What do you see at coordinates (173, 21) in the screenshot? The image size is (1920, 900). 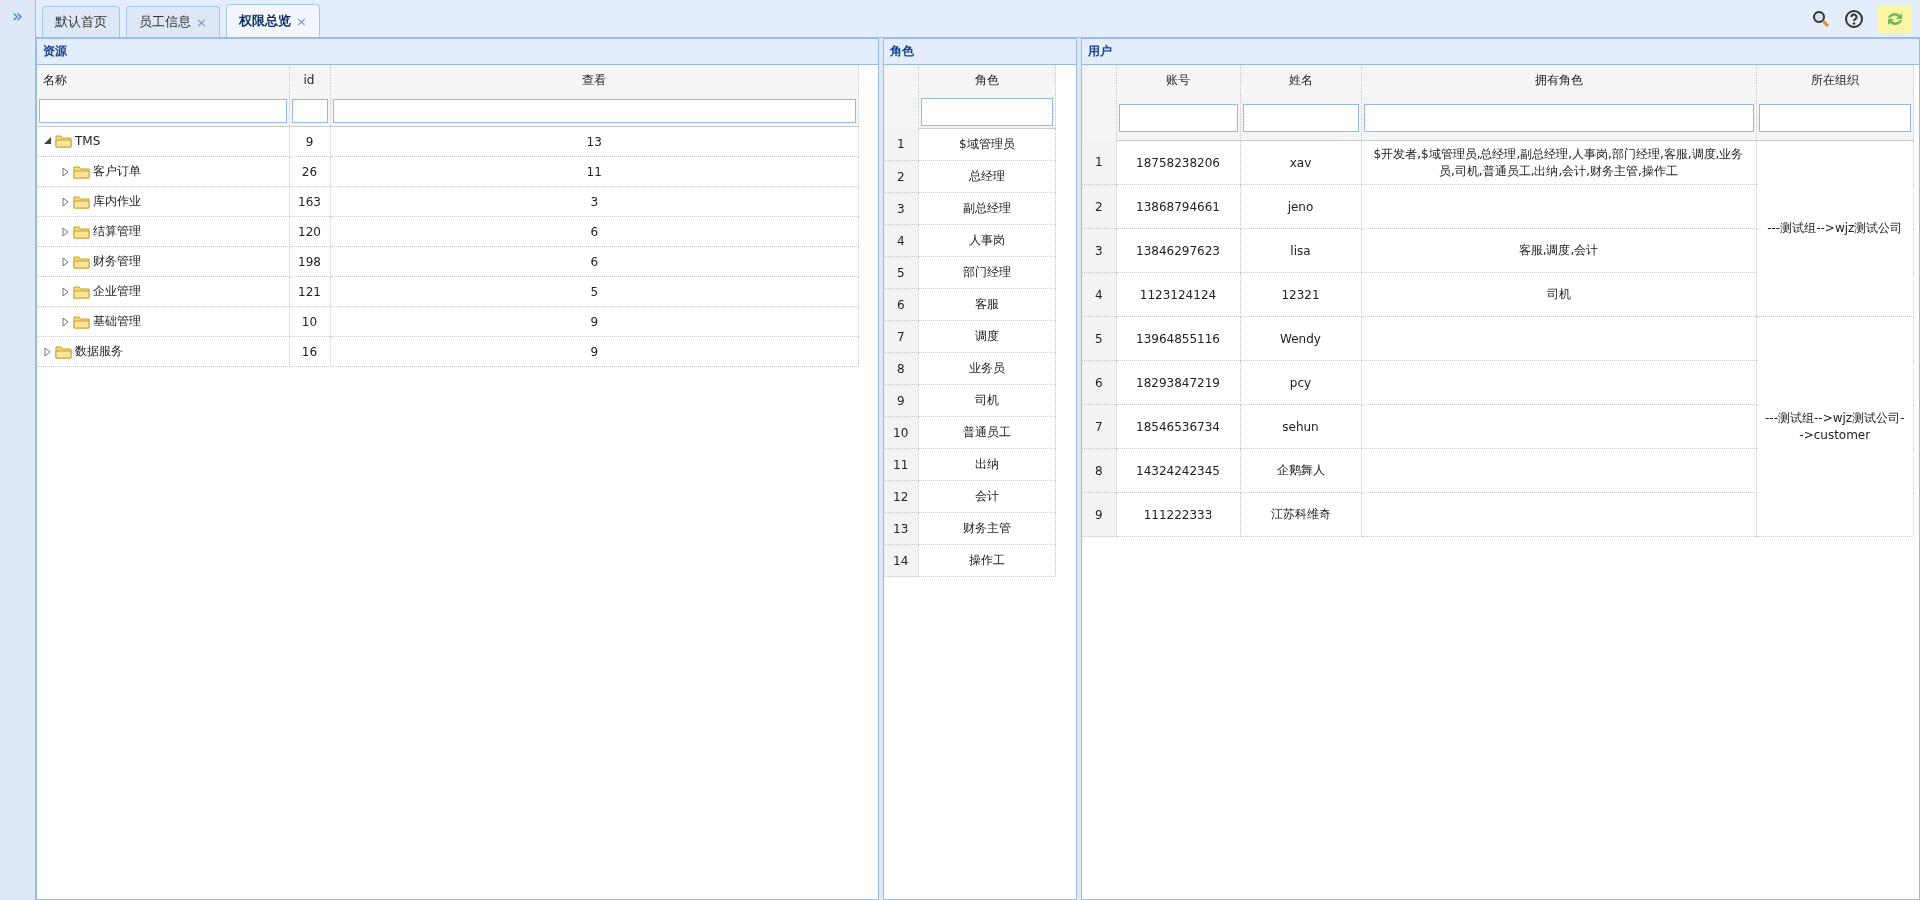 I see `tab: 员工信息 ×` at bounding box center [173, 21].